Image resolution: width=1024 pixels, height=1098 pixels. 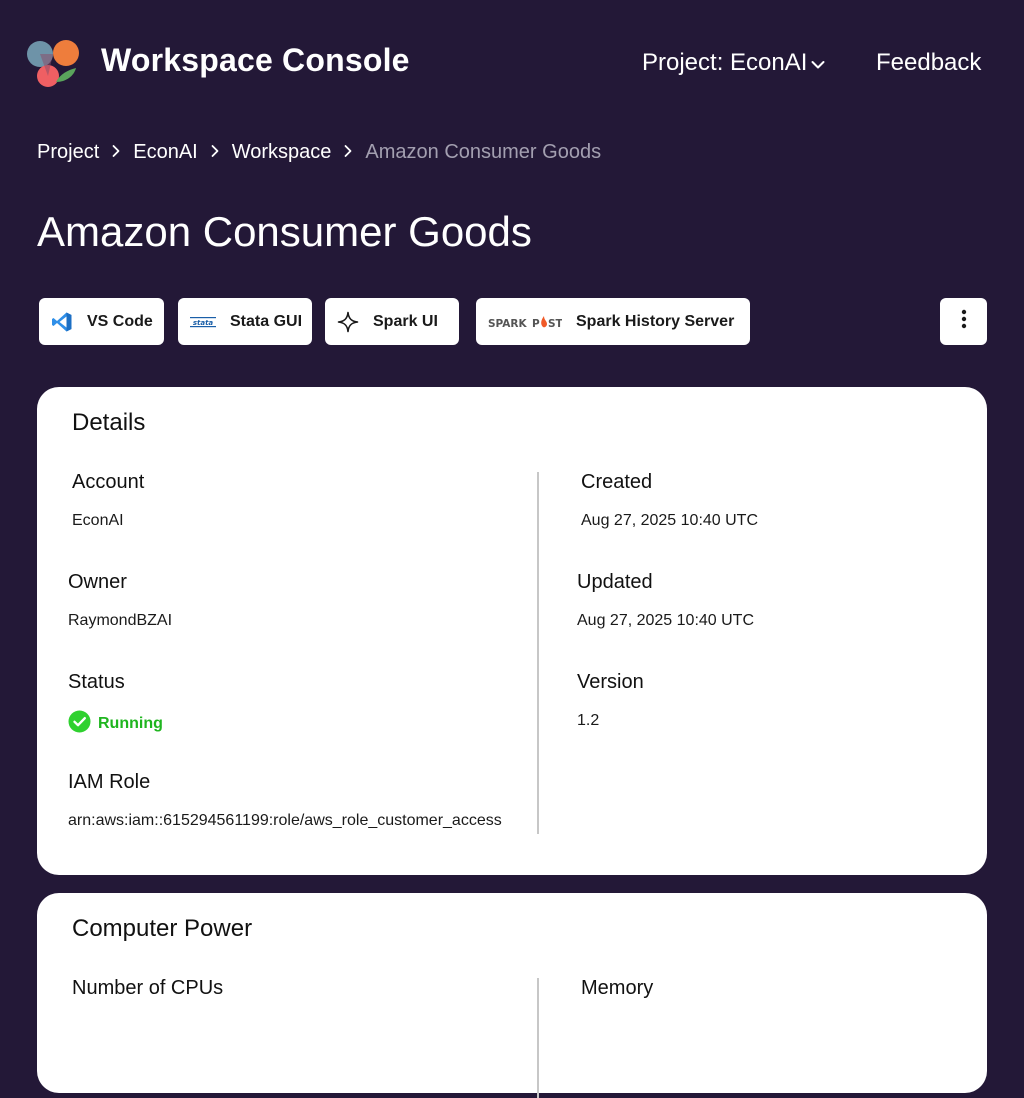 I want to click on breadcrumb-item-current: Amazon Consumer Goods, so click(x=483, y=152).